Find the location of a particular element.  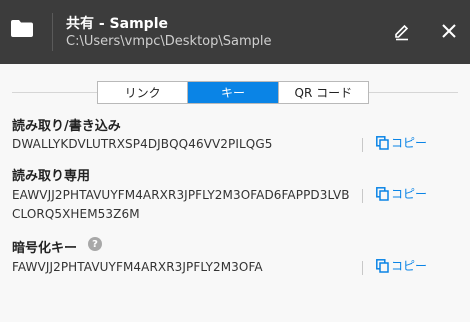

read-write-key: DWALLYKDVLUTRXSP4DJBQQ46VV2PILQG5 is located at coordinates (142, 144).